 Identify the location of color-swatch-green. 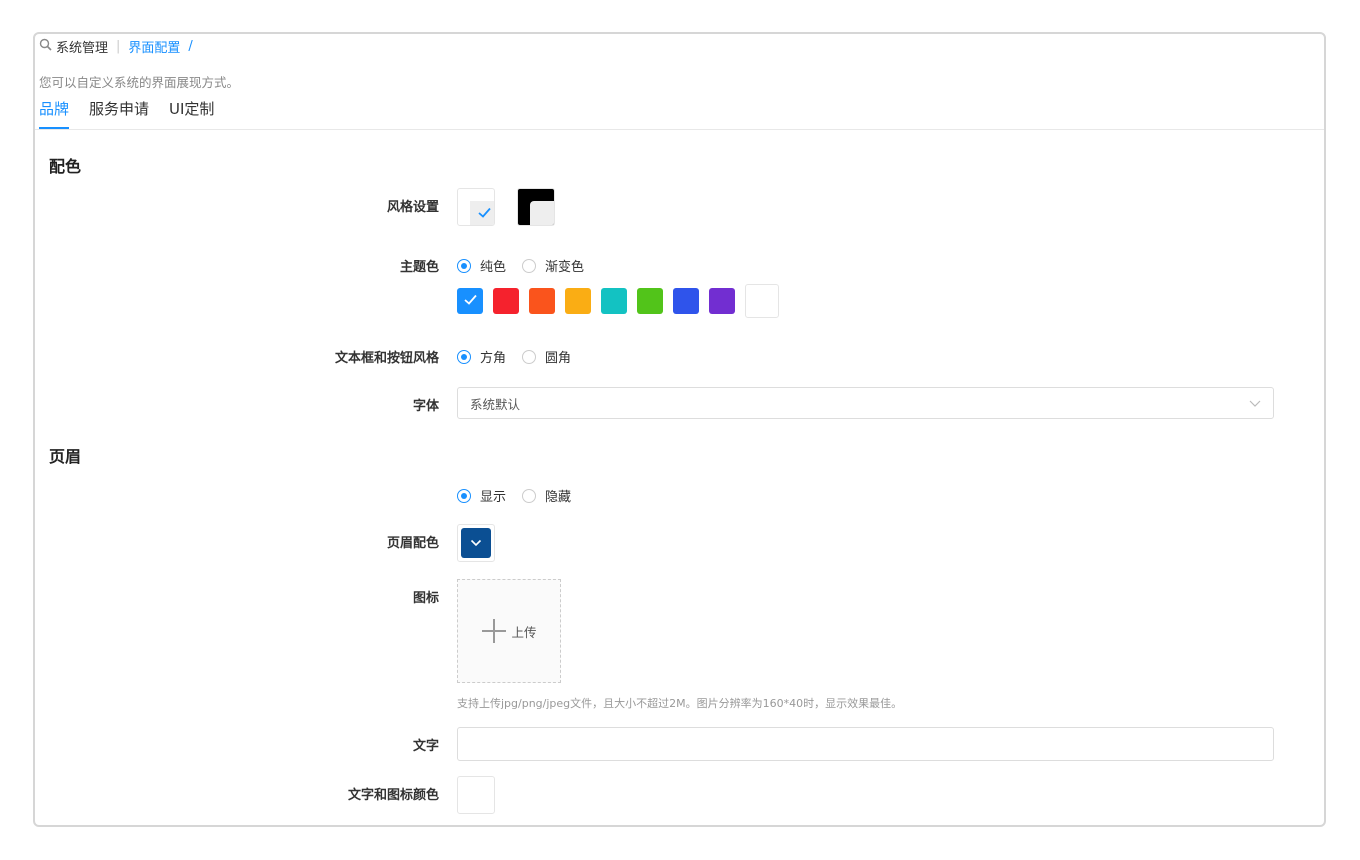
(650, 301).